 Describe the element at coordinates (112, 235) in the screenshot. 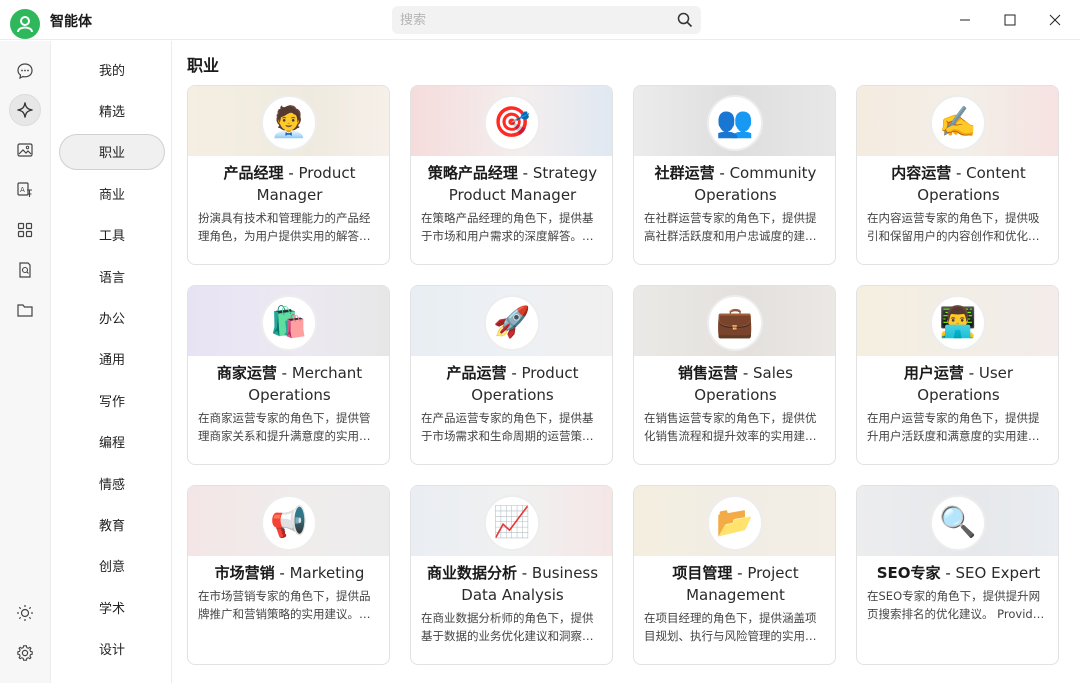

I see `category-item: 工具` at that location.